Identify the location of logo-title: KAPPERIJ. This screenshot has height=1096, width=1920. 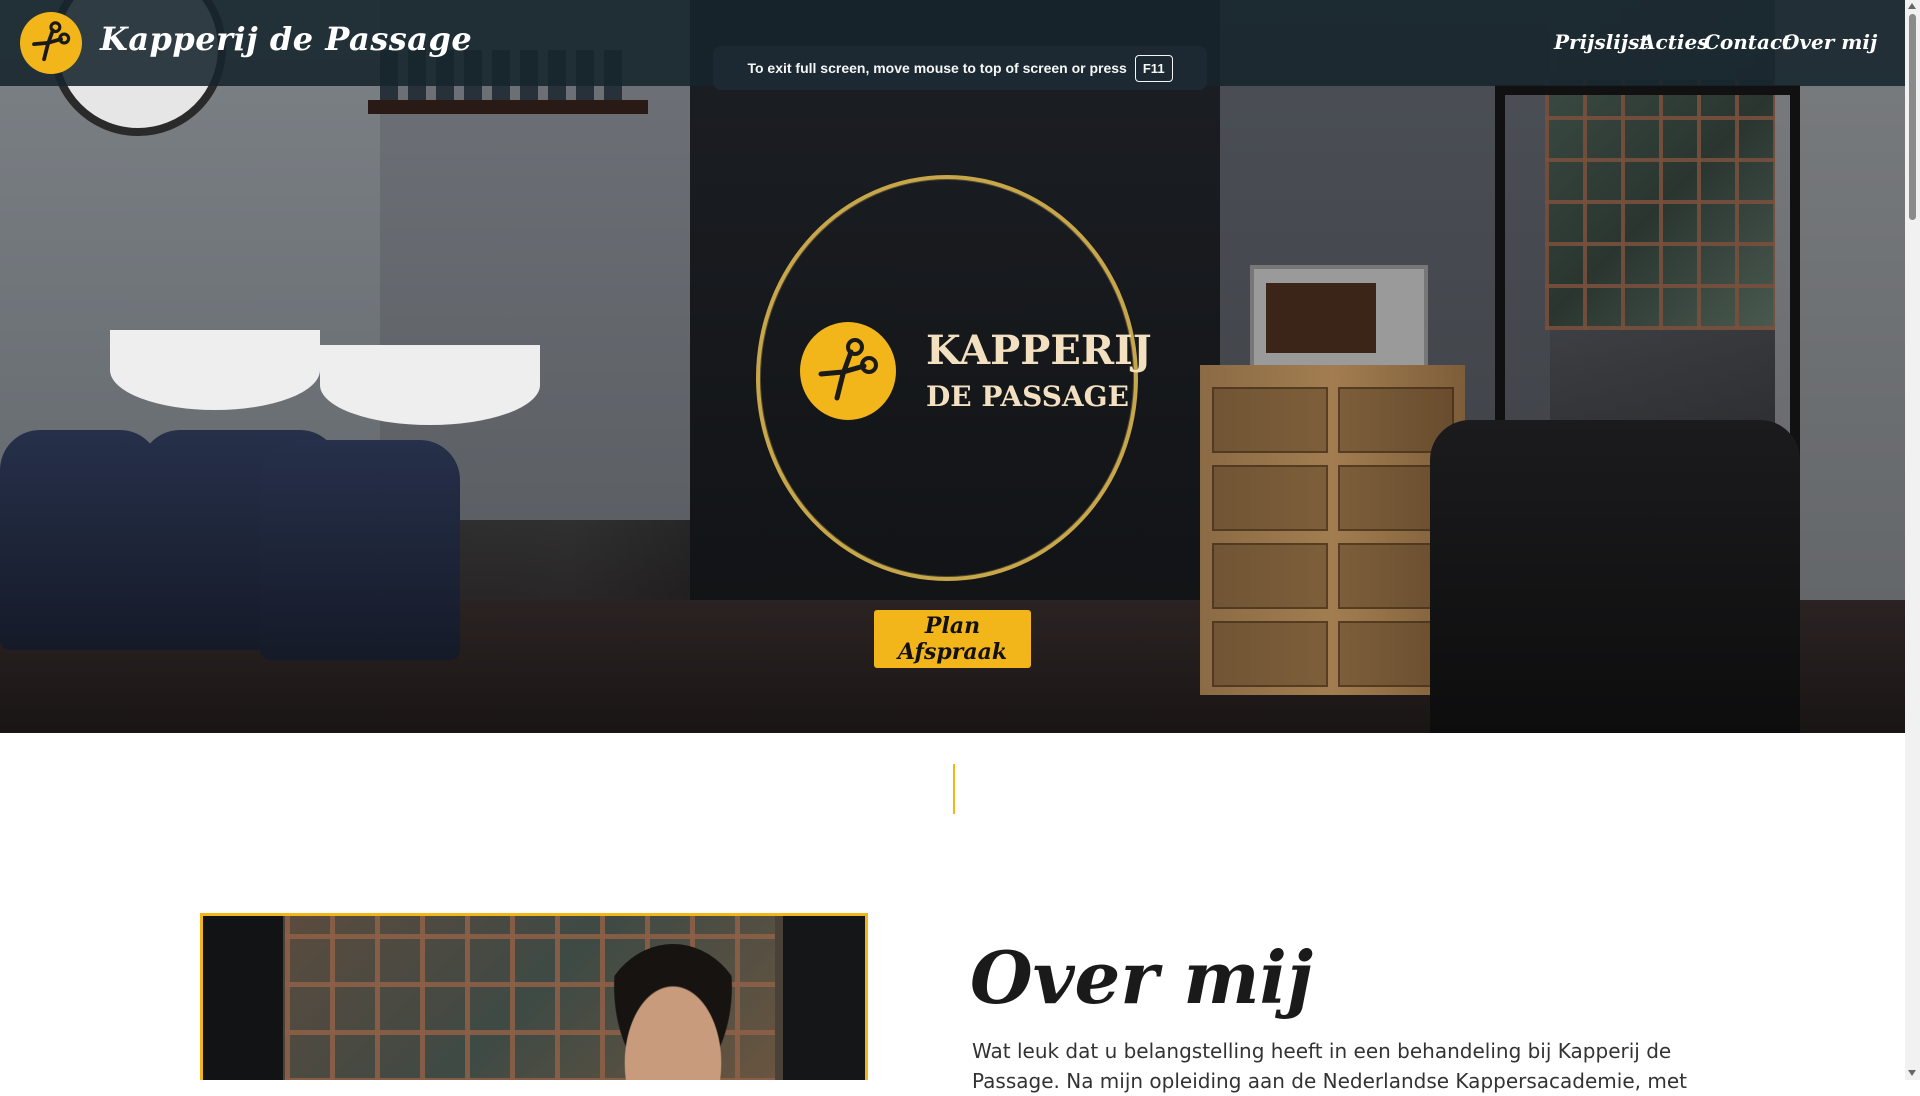
(1039, 350).